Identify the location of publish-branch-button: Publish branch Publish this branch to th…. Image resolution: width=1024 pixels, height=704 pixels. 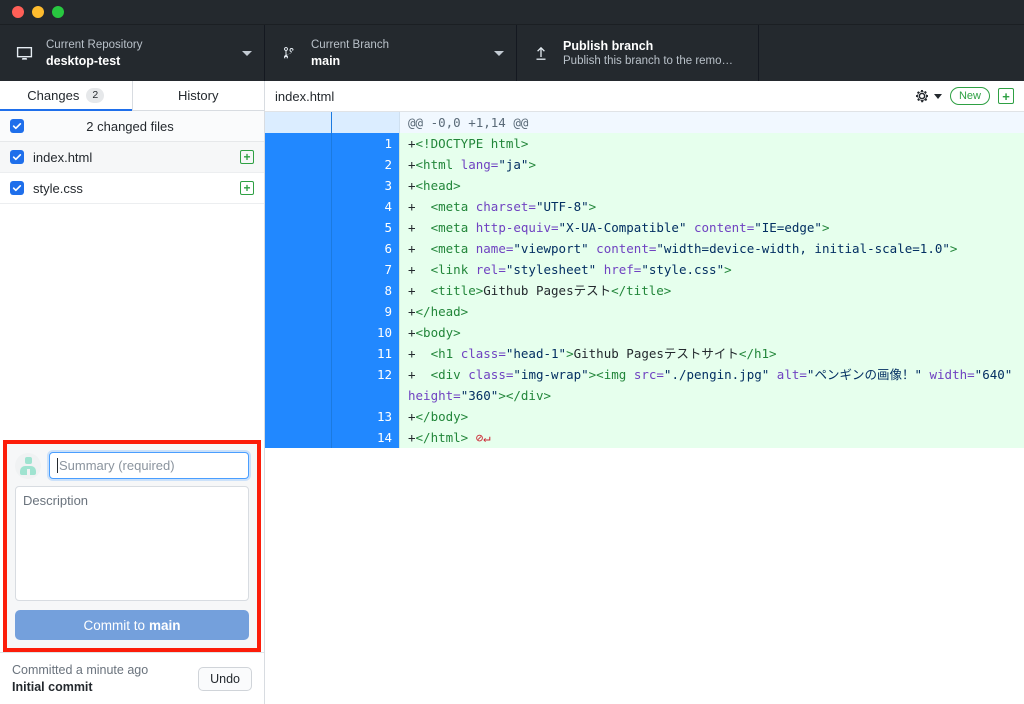
(638, 53).